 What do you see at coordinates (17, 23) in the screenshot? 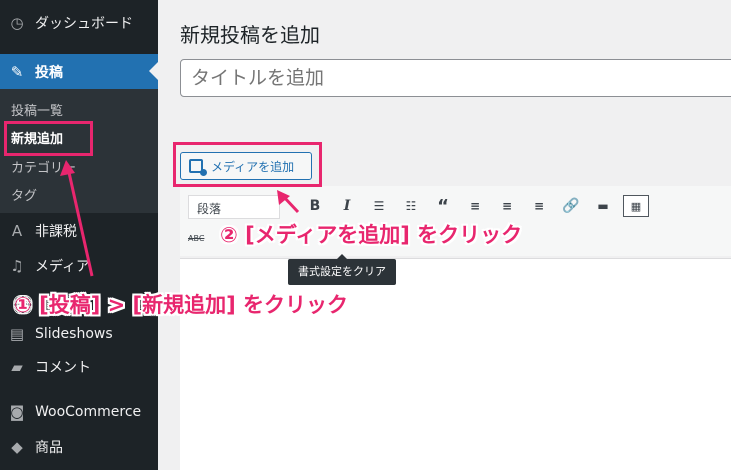
I see `dashboard-icon: ◷` at bounding box center [17, 23].